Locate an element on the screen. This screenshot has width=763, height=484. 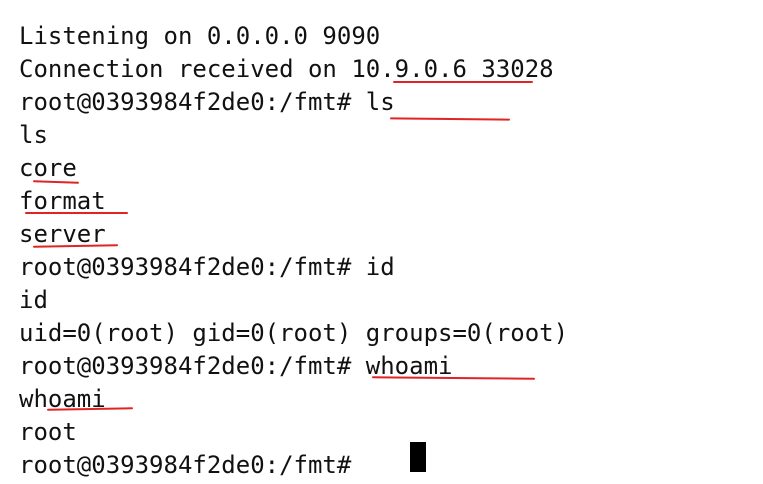
terminal-line-13: root is located at coordinates (48, 432).